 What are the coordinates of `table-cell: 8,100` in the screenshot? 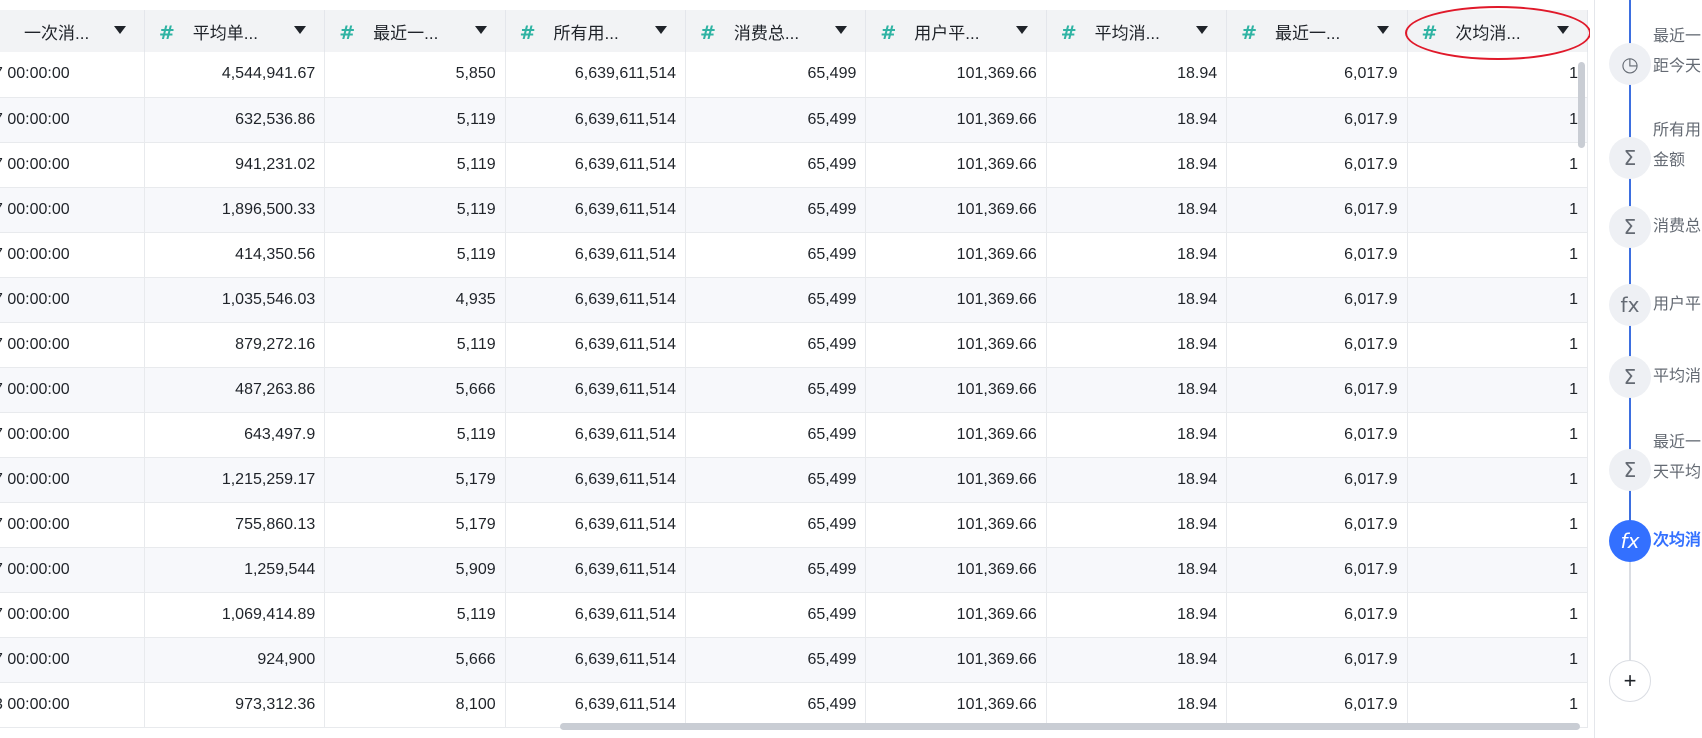 It's located at (415, 705).